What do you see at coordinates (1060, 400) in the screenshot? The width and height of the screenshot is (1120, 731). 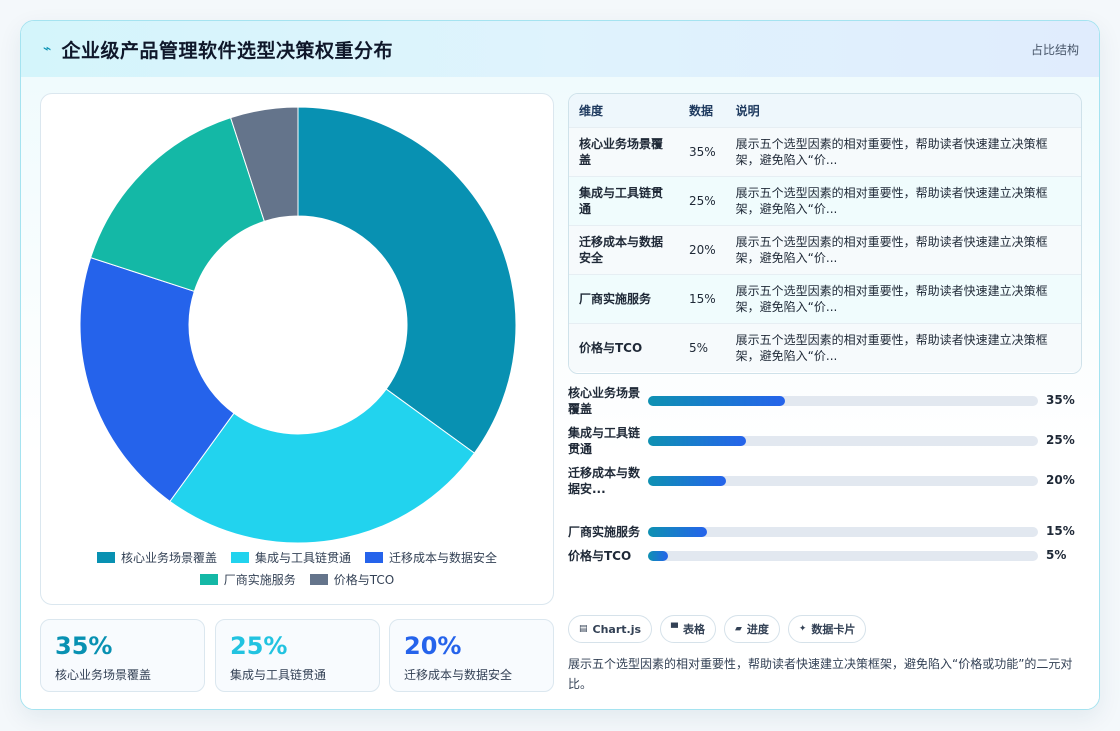 I see `progress-percent: 35%` at bounding box center [1060, 400].